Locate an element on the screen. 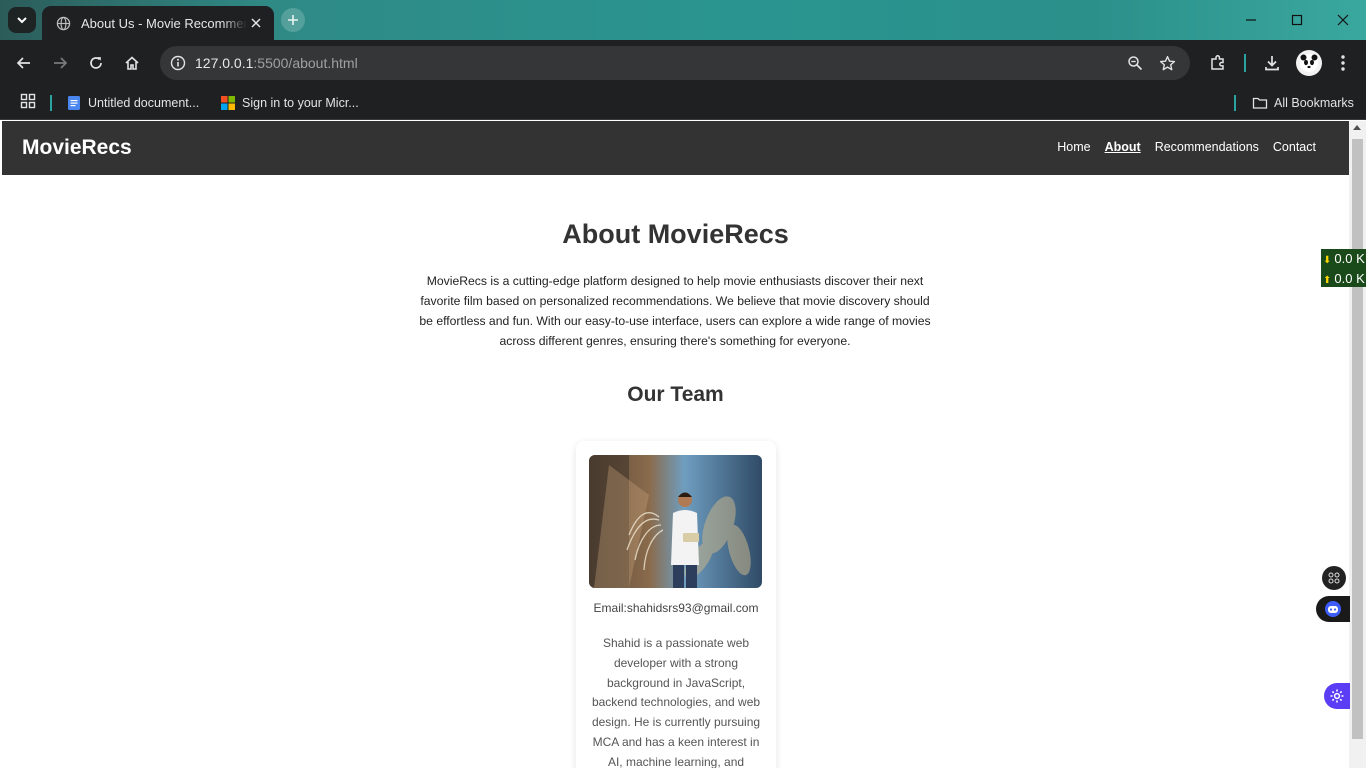 The height and width of the screenshot is (768, 1366). microsoft-icon is located at coordinates (228, 103).